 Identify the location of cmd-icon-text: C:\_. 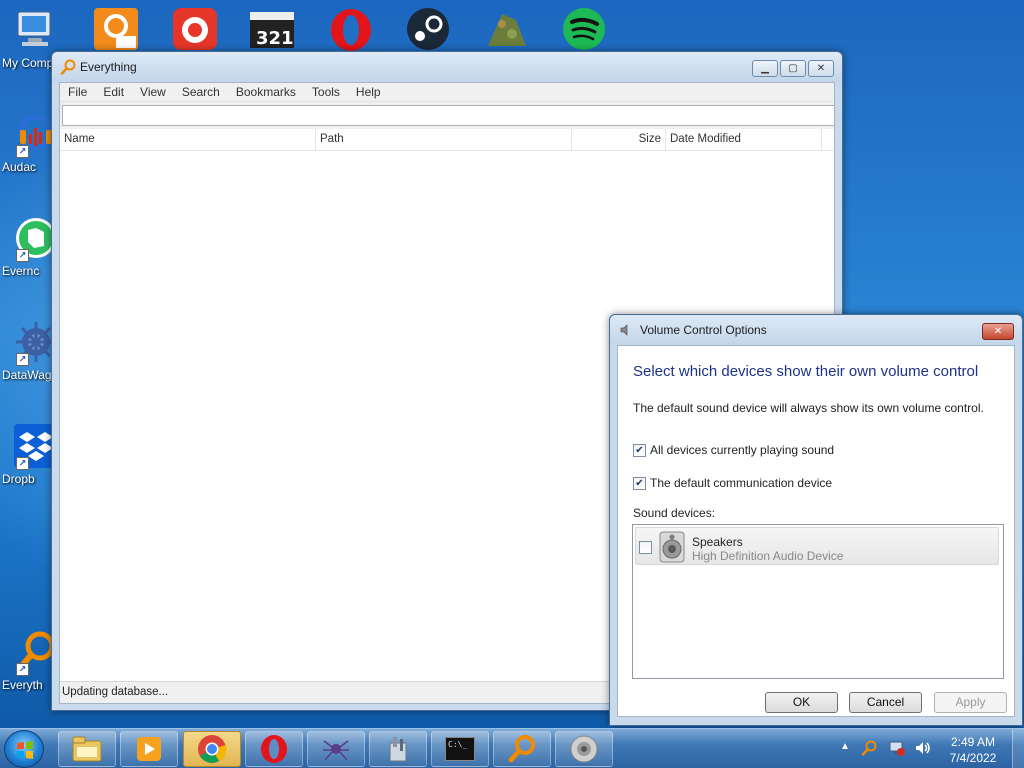
(458, 744).